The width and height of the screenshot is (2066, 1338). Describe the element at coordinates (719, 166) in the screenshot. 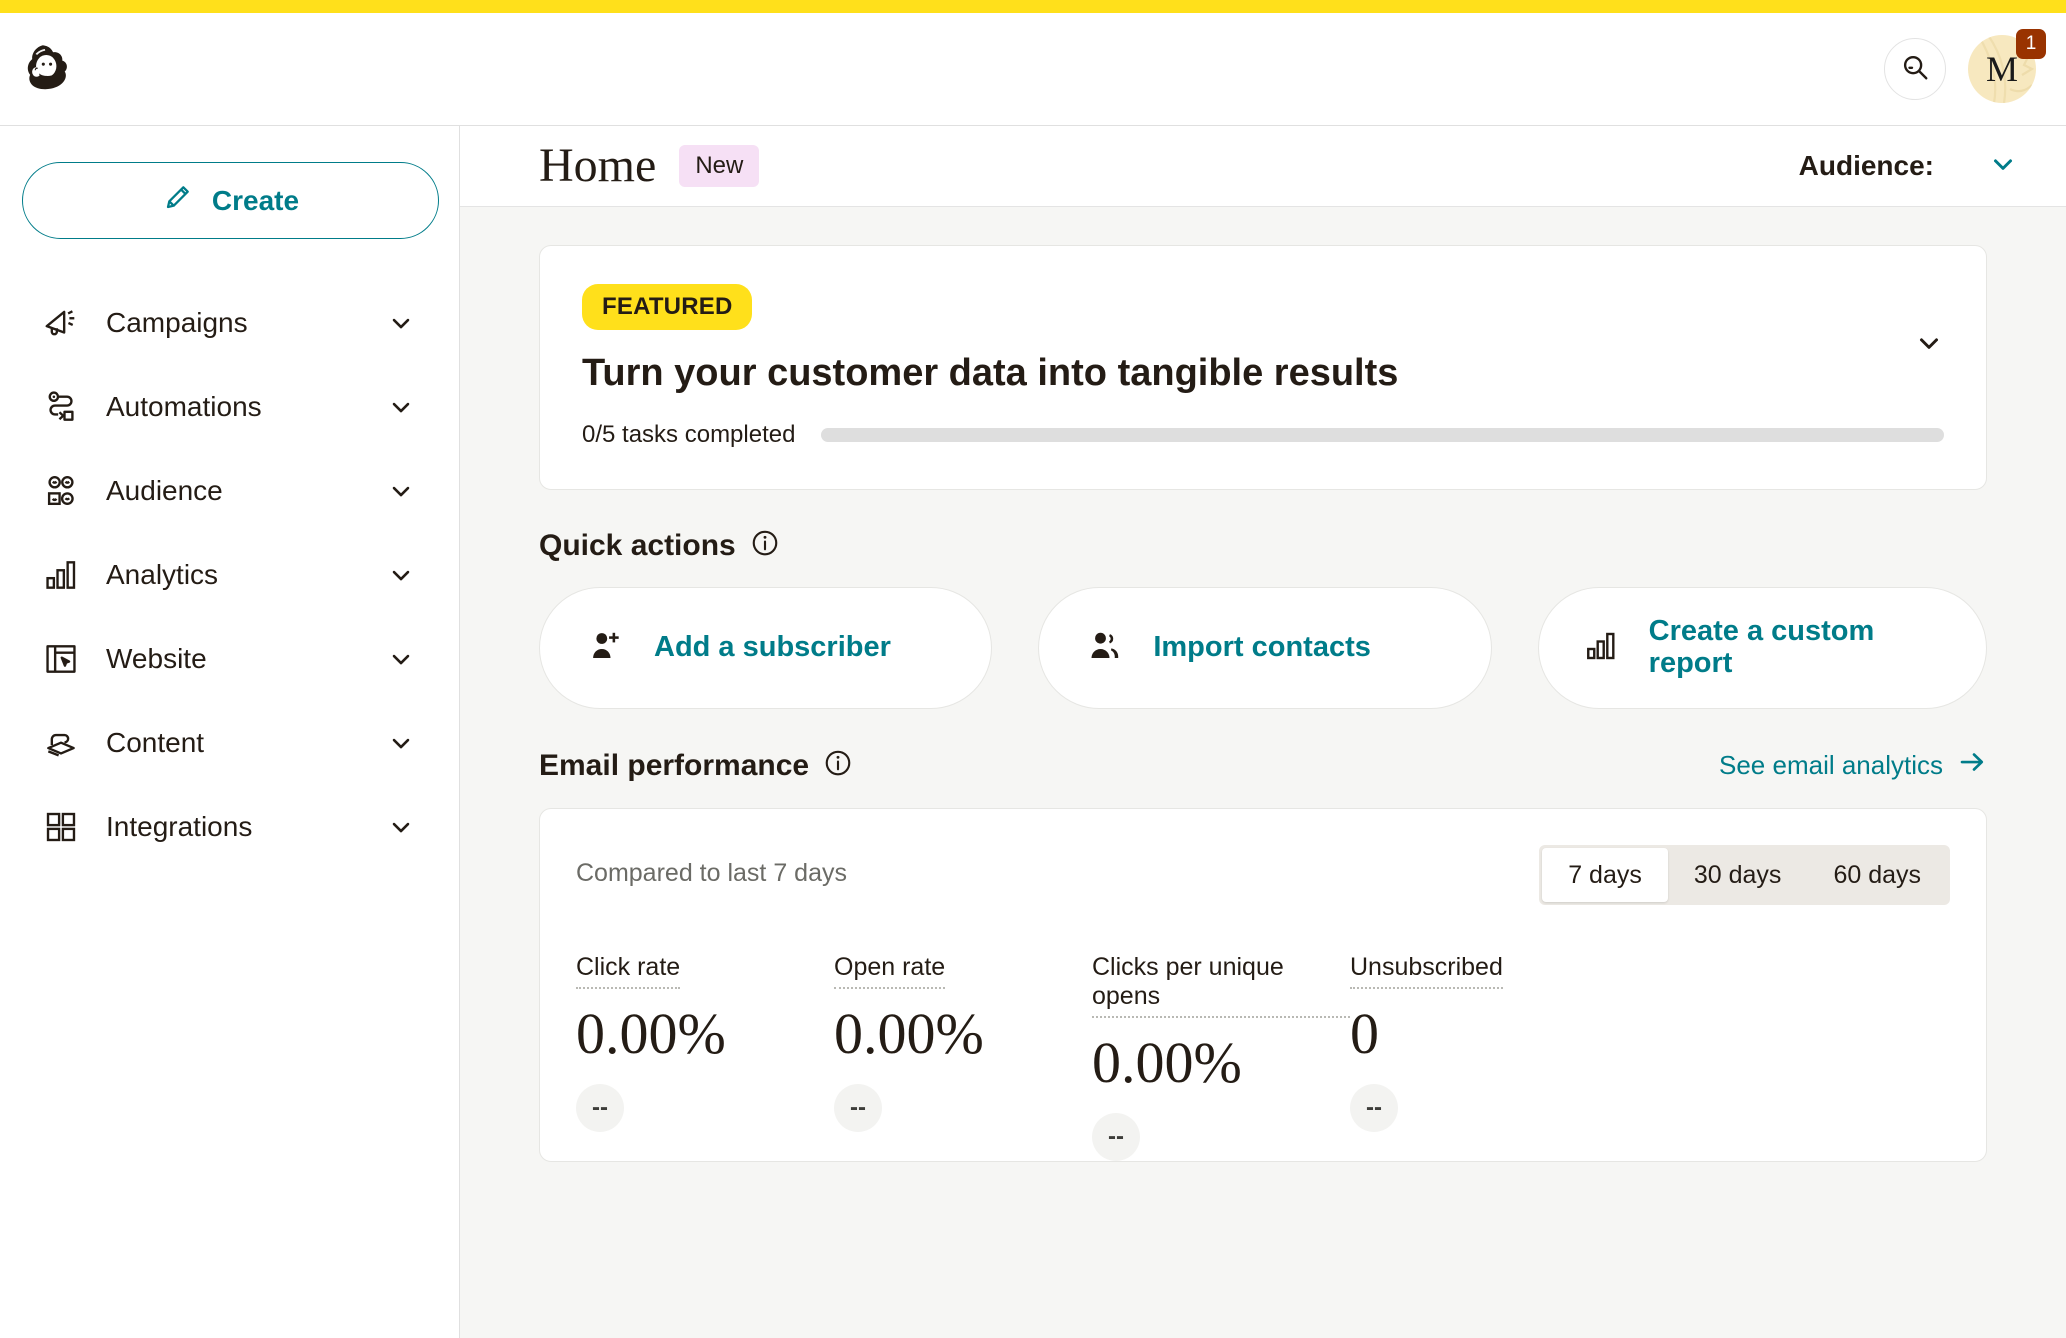

I see `new-badge: New` at that location.